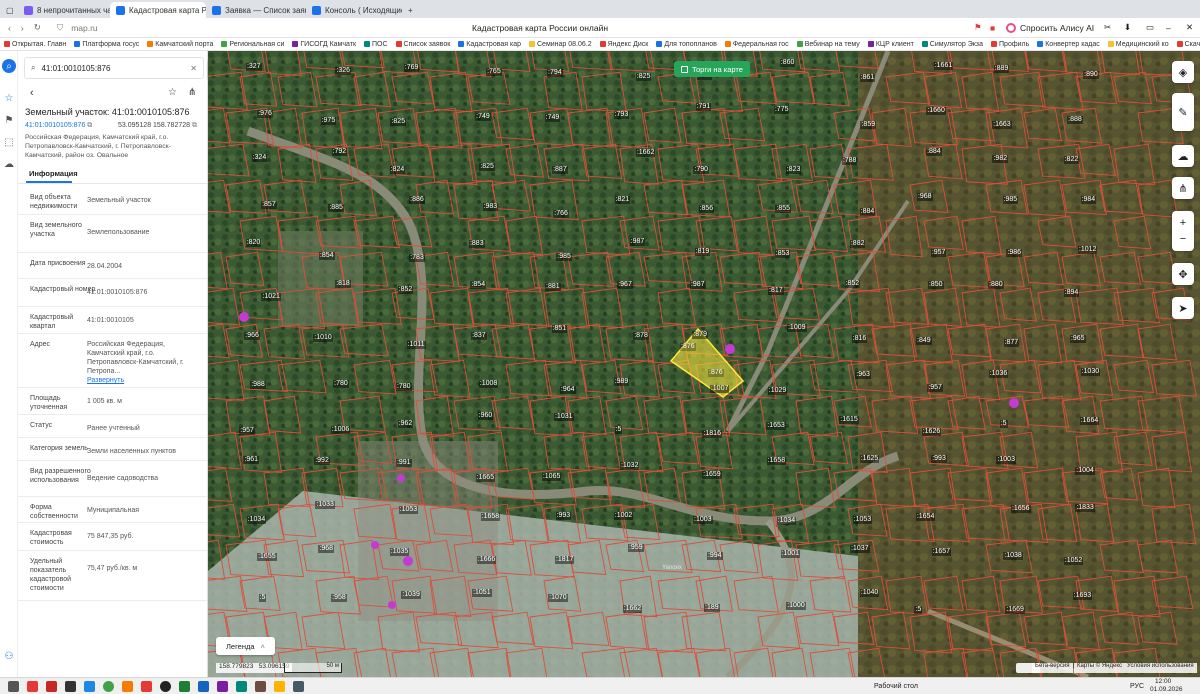  Describe the element at coordinates (203, 686) in the screenshot. I see `word-icon` at that location.